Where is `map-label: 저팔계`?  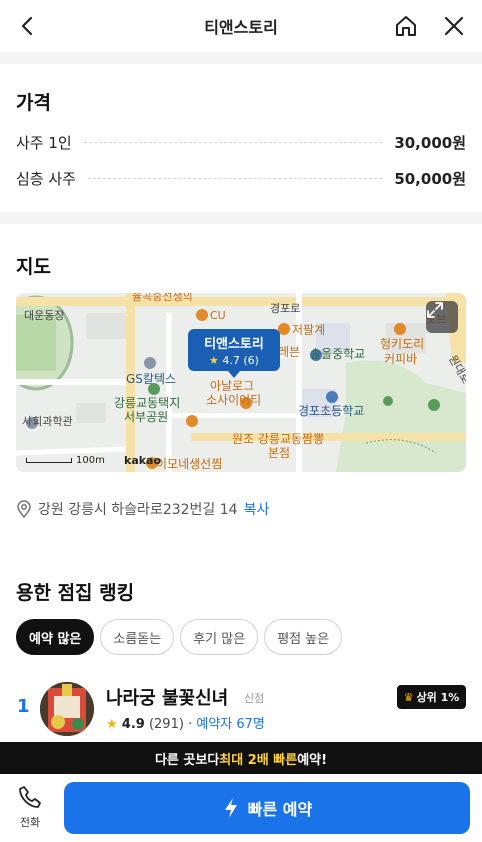 map-label: 저팔계 is located at coordinates (309, 330).